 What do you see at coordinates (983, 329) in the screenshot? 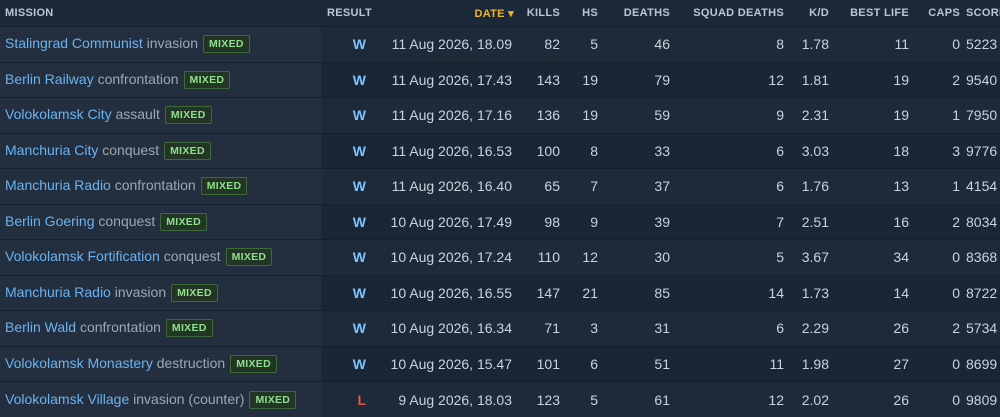
I see `score-cell: 5734` at bounding box center [983, 329].